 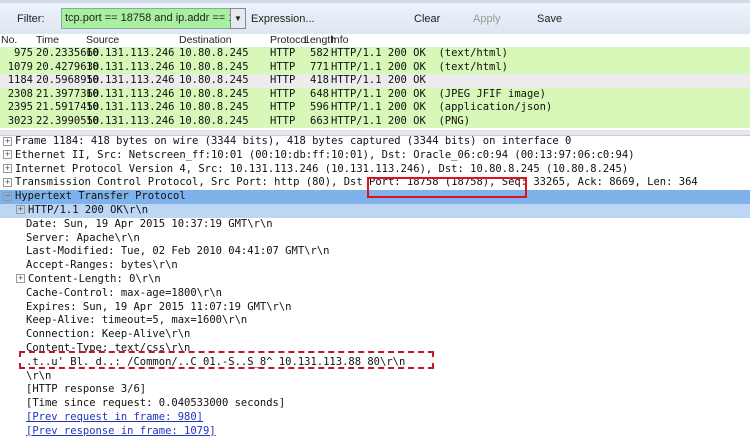 What do you see at coordinates (9, 40) in the screenshot?
I see `column-no: No.` at bounding box center [9, 40].